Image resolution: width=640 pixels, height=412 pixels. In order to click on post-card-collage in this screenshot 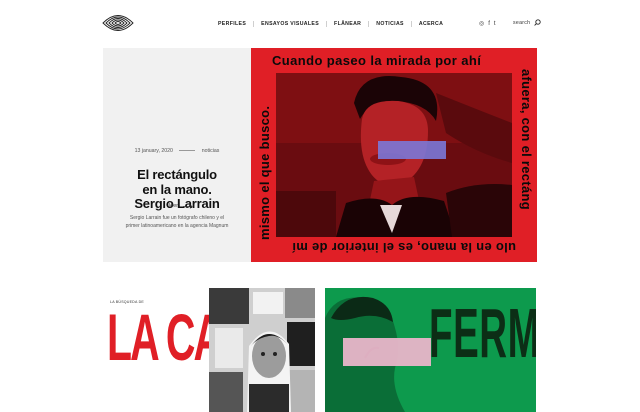, I will do `click(262, 350)`.